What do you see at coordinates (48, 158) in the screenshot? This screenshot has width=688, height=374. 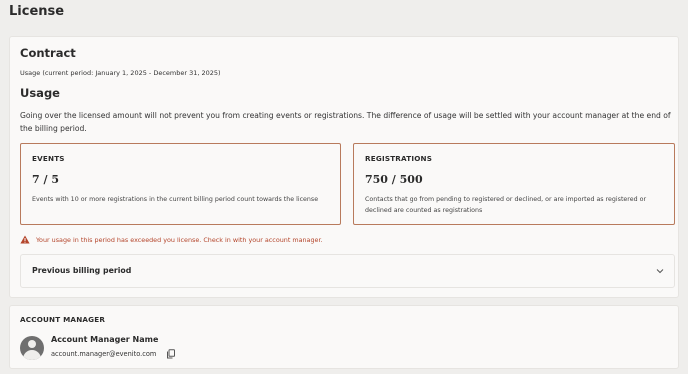 I see `events-label: EVENTS` at bounding box center [48, 158].